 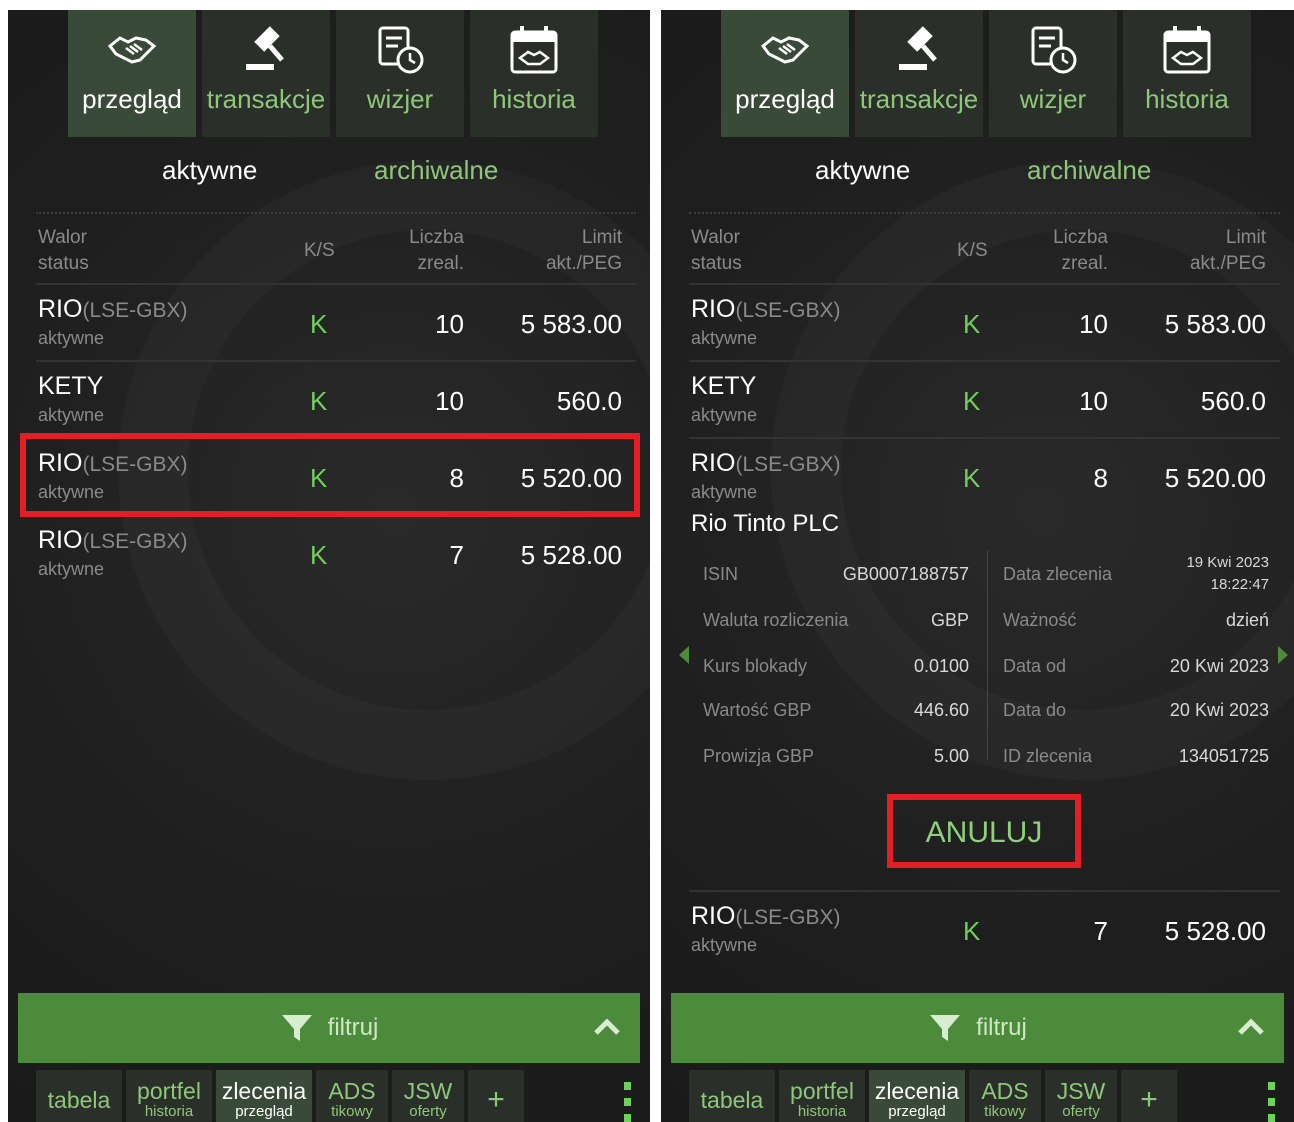 I want to click on detail-value: Wartość GBP 446.60, so click(x=836, y=710).